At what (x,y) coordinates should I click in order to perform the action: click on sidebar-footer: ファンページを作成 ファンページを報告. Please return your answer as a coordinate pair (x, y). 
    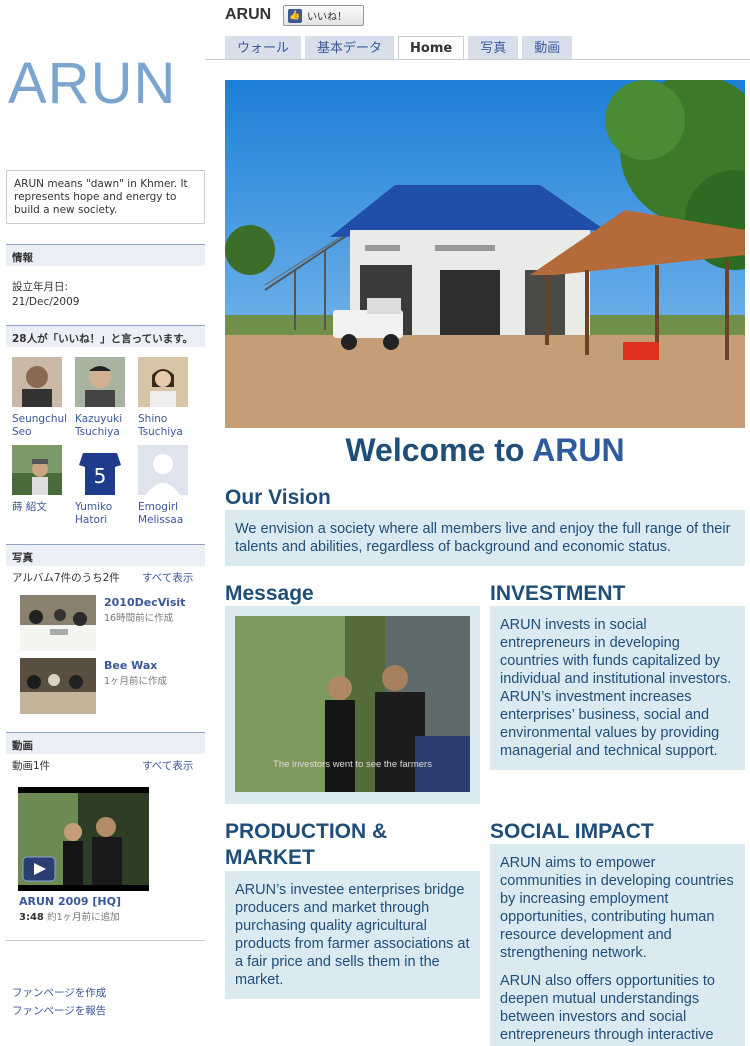
    Looking at the image, I should click on (59, 1002).